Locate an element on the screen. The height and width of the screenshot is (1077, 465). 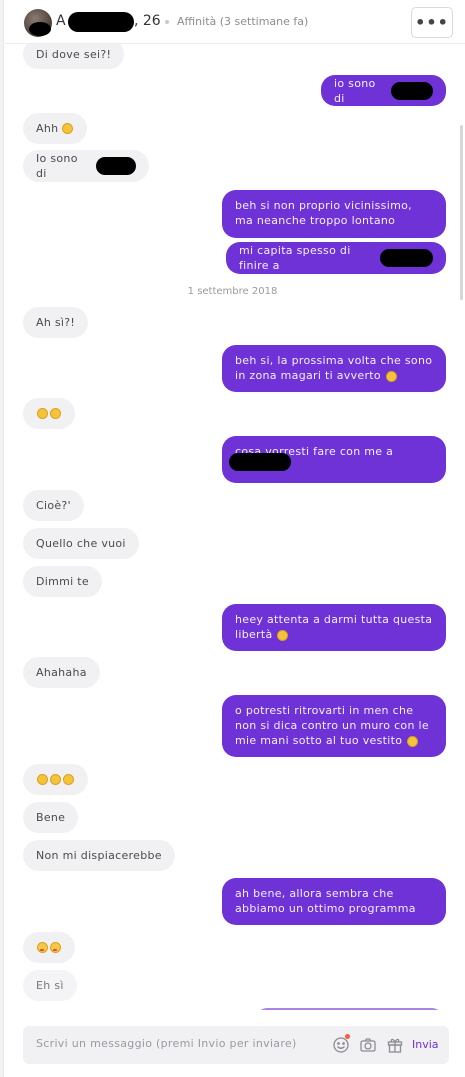
message-text: io sono di is located at coordinates (355, 90).